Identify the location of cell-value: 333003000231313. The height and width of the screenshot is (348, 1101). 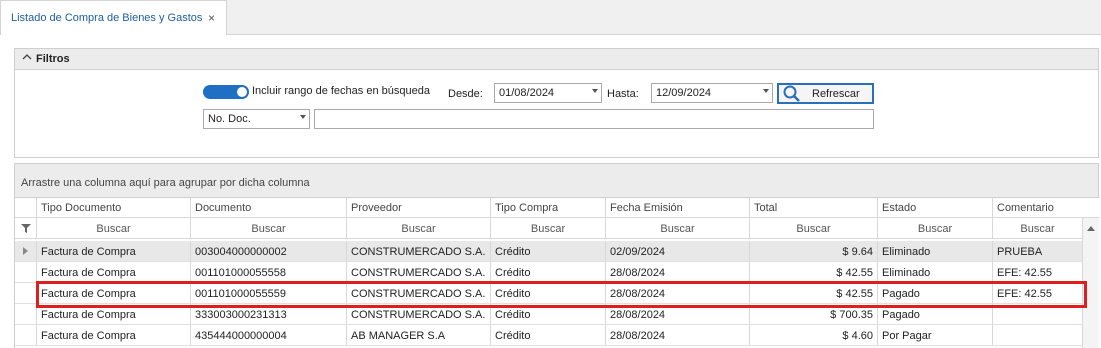
(241, 315).